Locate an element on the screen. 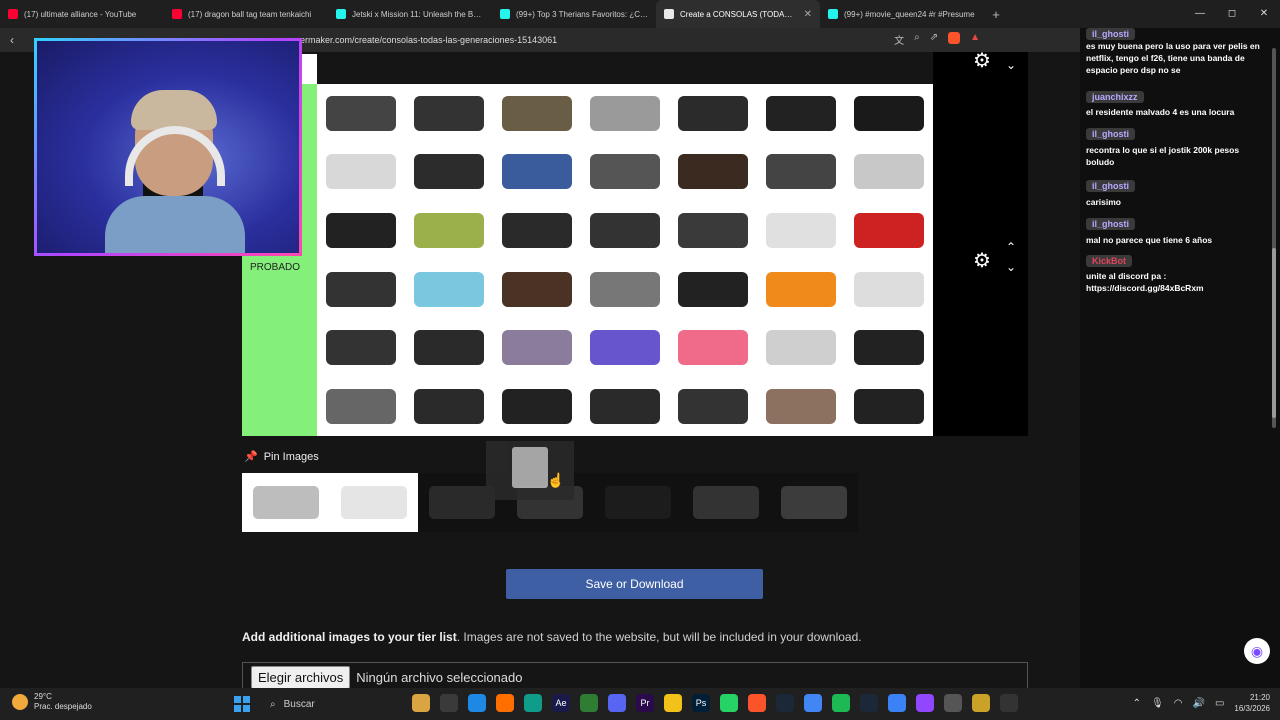 This screenshot has height=720, width=1280. new-tab-button: + is located at coordinates (996, 14).